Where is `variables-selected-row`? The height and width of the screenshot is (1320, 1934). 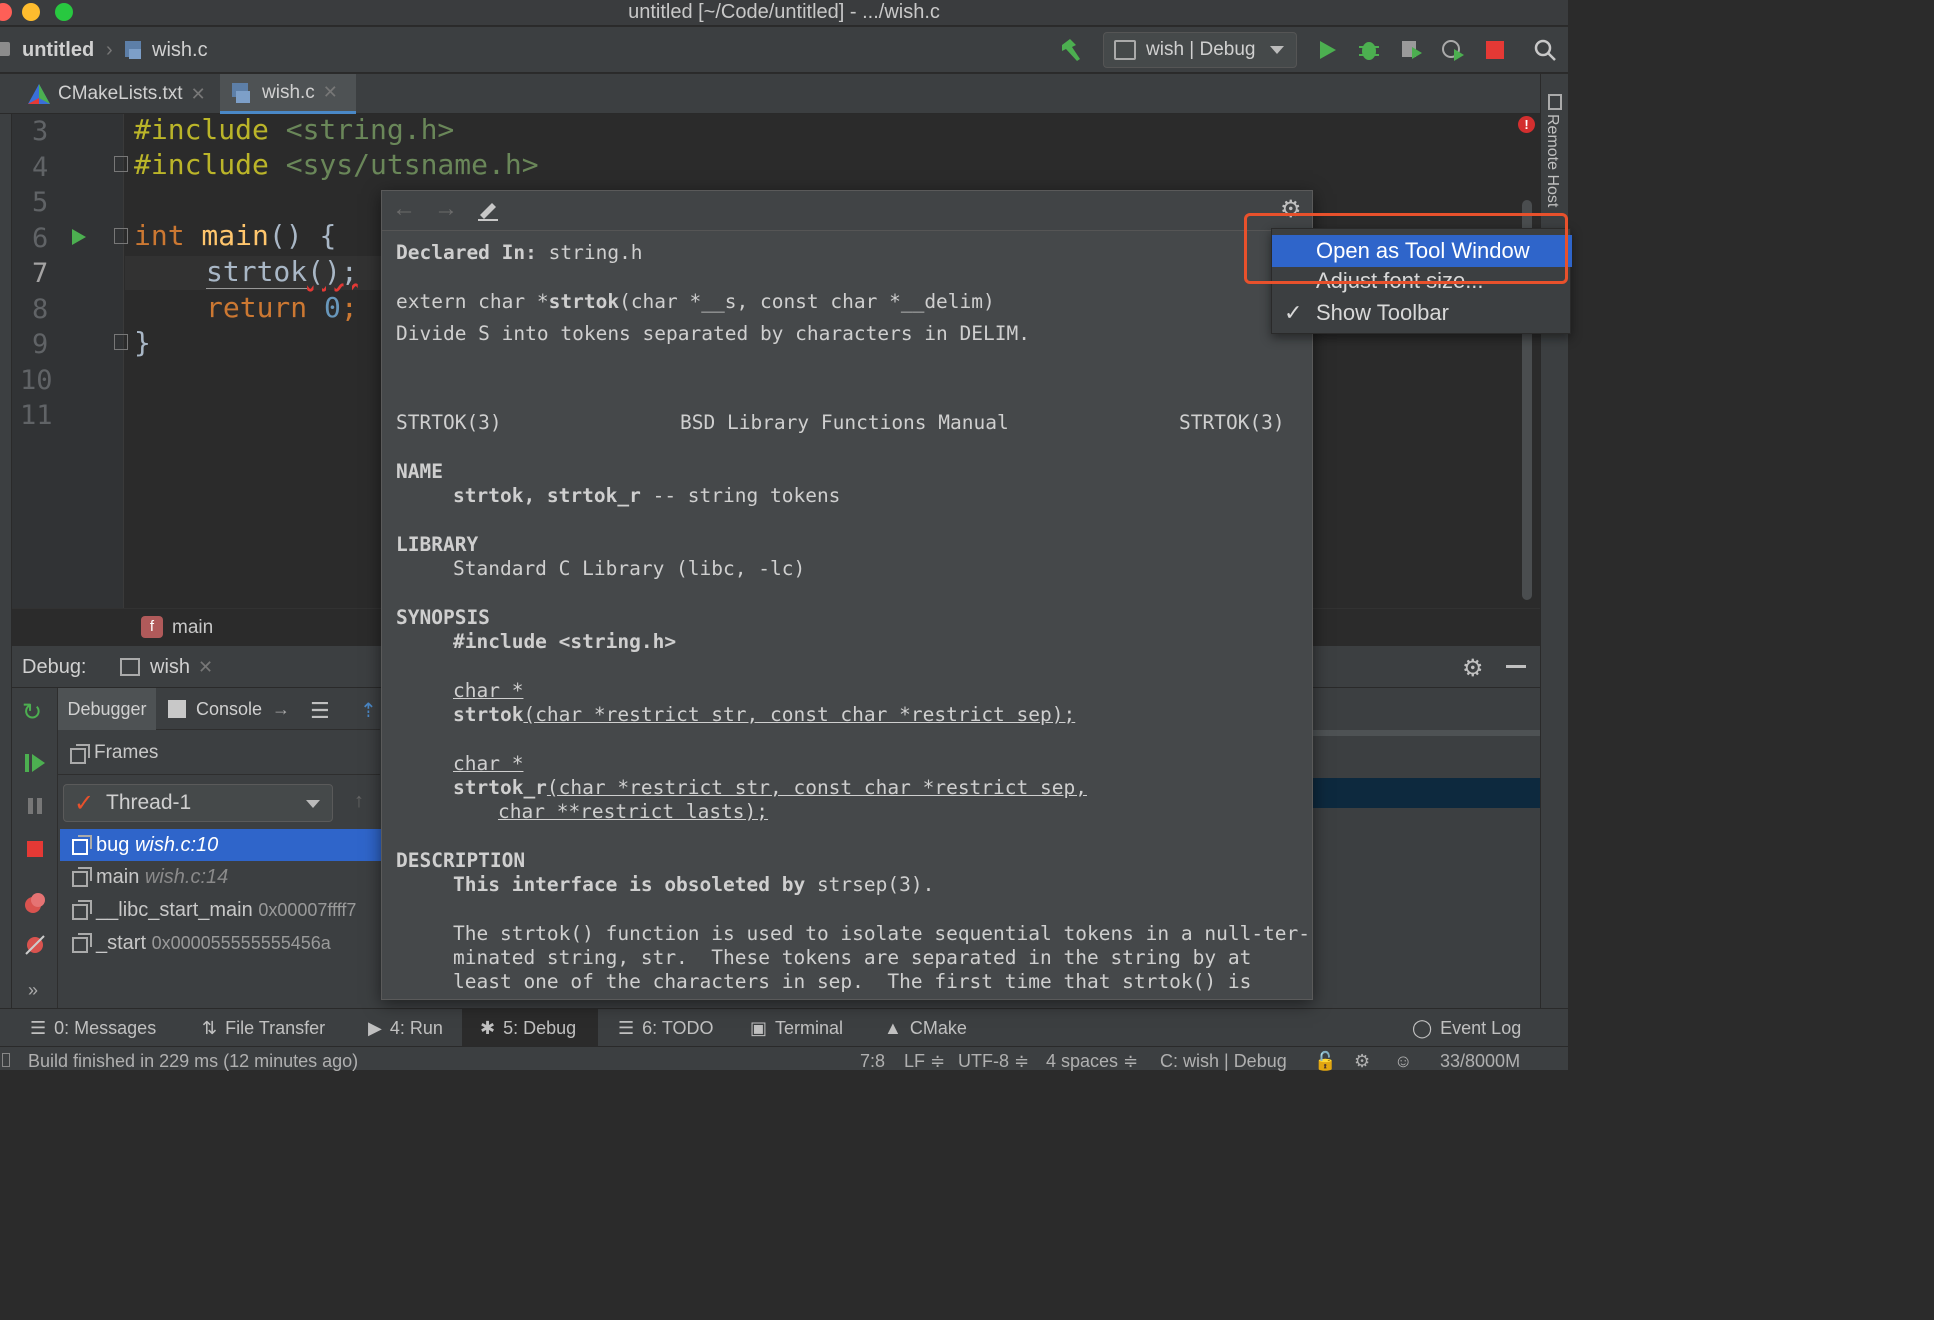 variables-selected-row is located at coordinates (1426, 793).